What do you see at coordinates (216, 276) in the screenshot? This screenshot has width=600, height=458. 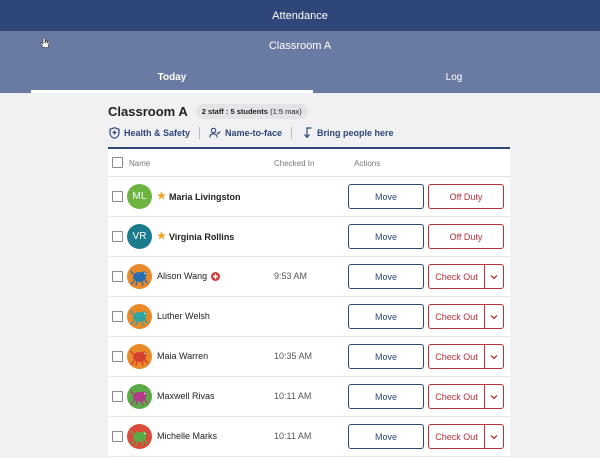 I see `medical-alert-icon` at bounding box center [216, 276].